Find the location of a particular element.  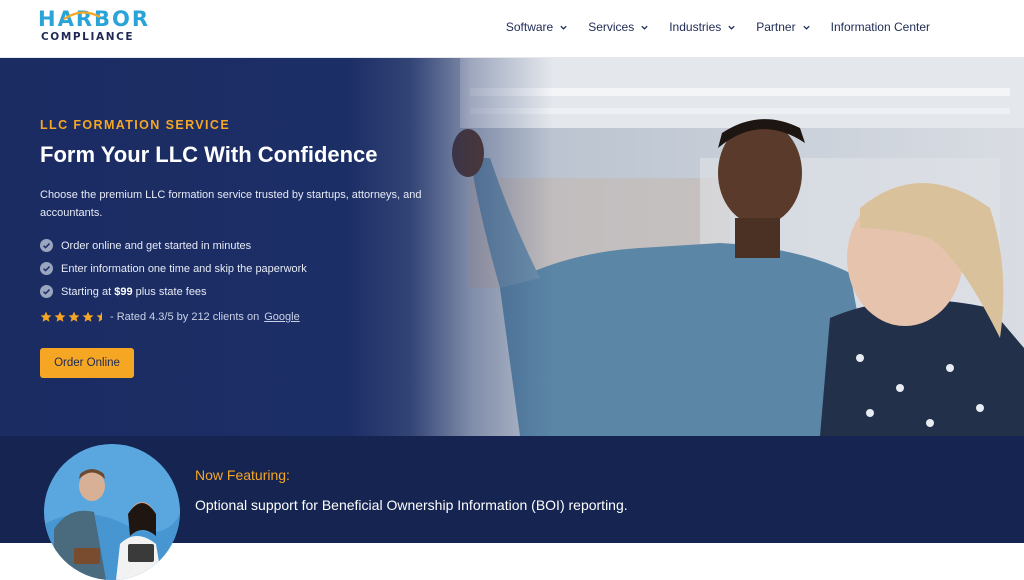

nav-item-label: Information Center is located at coordinates (880, 27).